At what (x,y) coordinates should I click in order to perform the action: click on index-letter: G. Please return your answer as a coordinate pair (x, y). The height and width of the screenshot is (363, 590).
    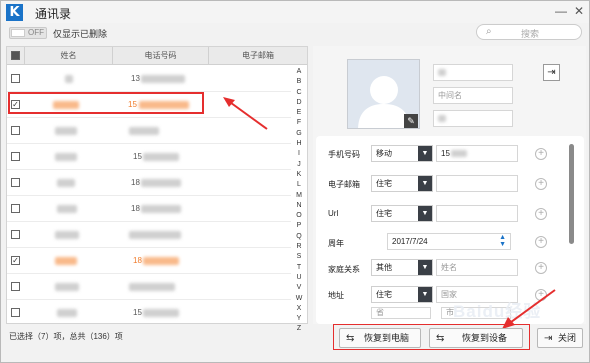
    Looking at the image, I should click on (299, 134).